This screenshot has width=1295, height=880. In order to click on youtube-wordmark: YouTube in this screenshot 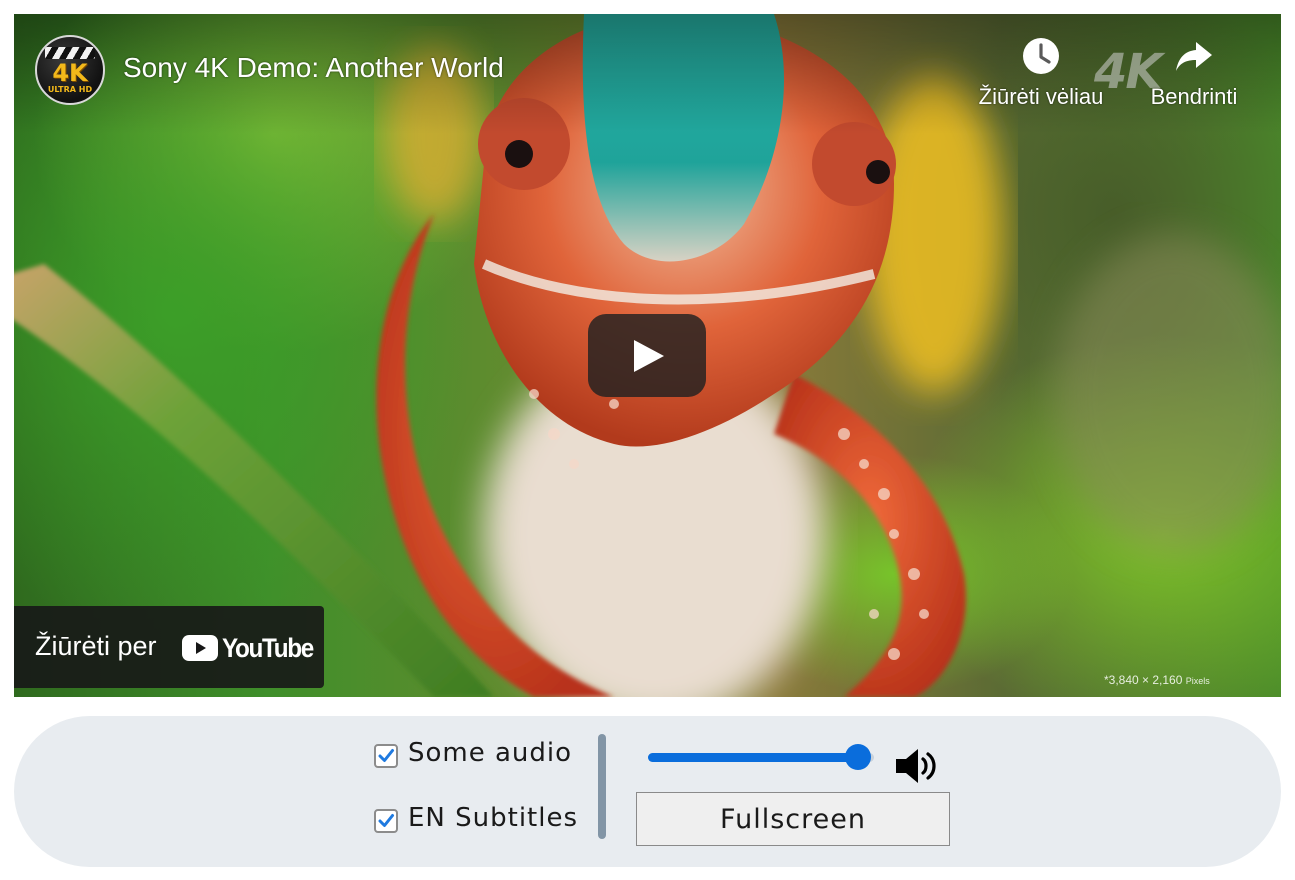, I will do `click(268, 647)`.